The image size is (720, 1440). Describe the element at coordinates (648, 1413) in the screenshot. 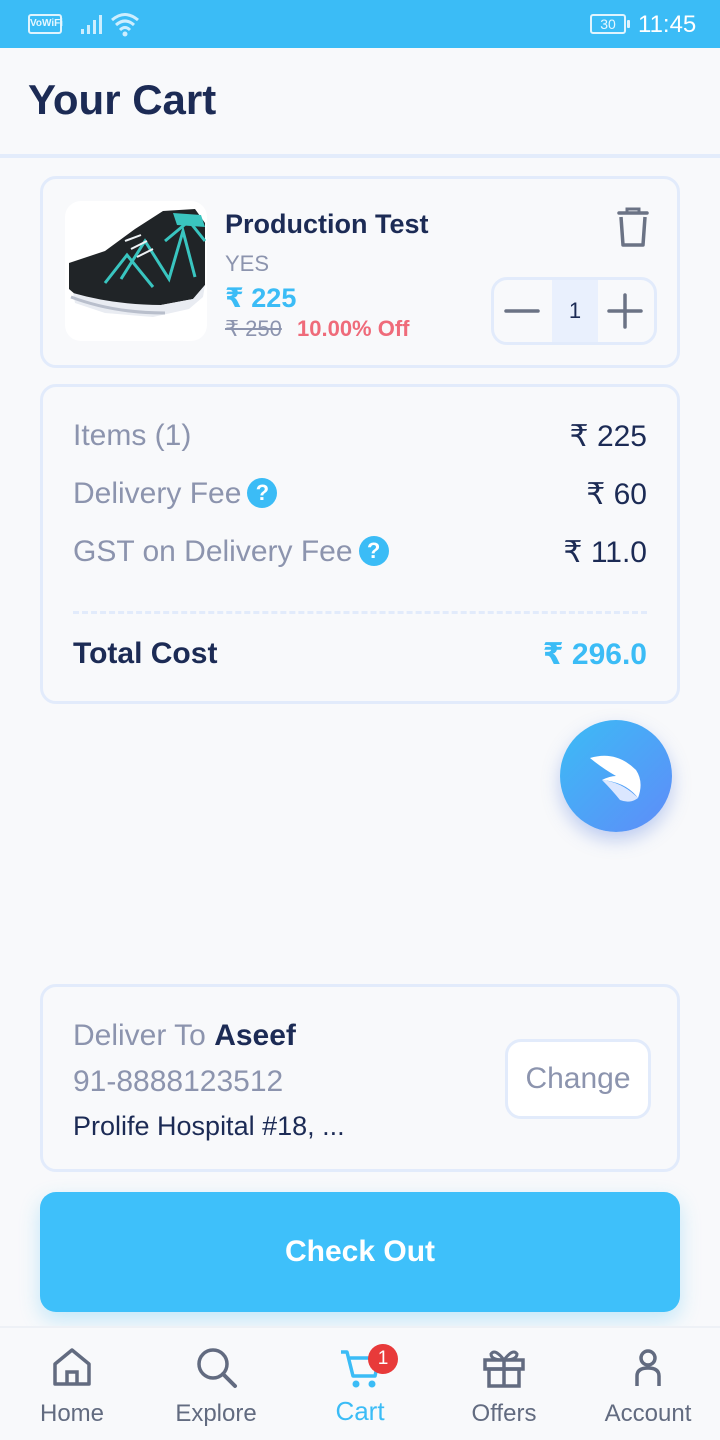

I see `nav-label: Account` at that location.